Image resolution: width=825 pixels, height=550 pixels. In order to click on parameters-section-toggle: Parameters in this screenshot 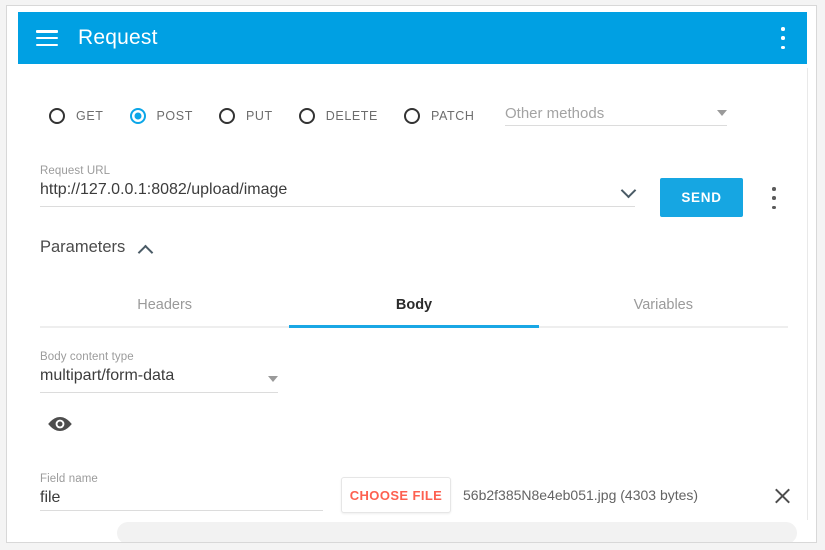, I will do `click(96, 247)`.